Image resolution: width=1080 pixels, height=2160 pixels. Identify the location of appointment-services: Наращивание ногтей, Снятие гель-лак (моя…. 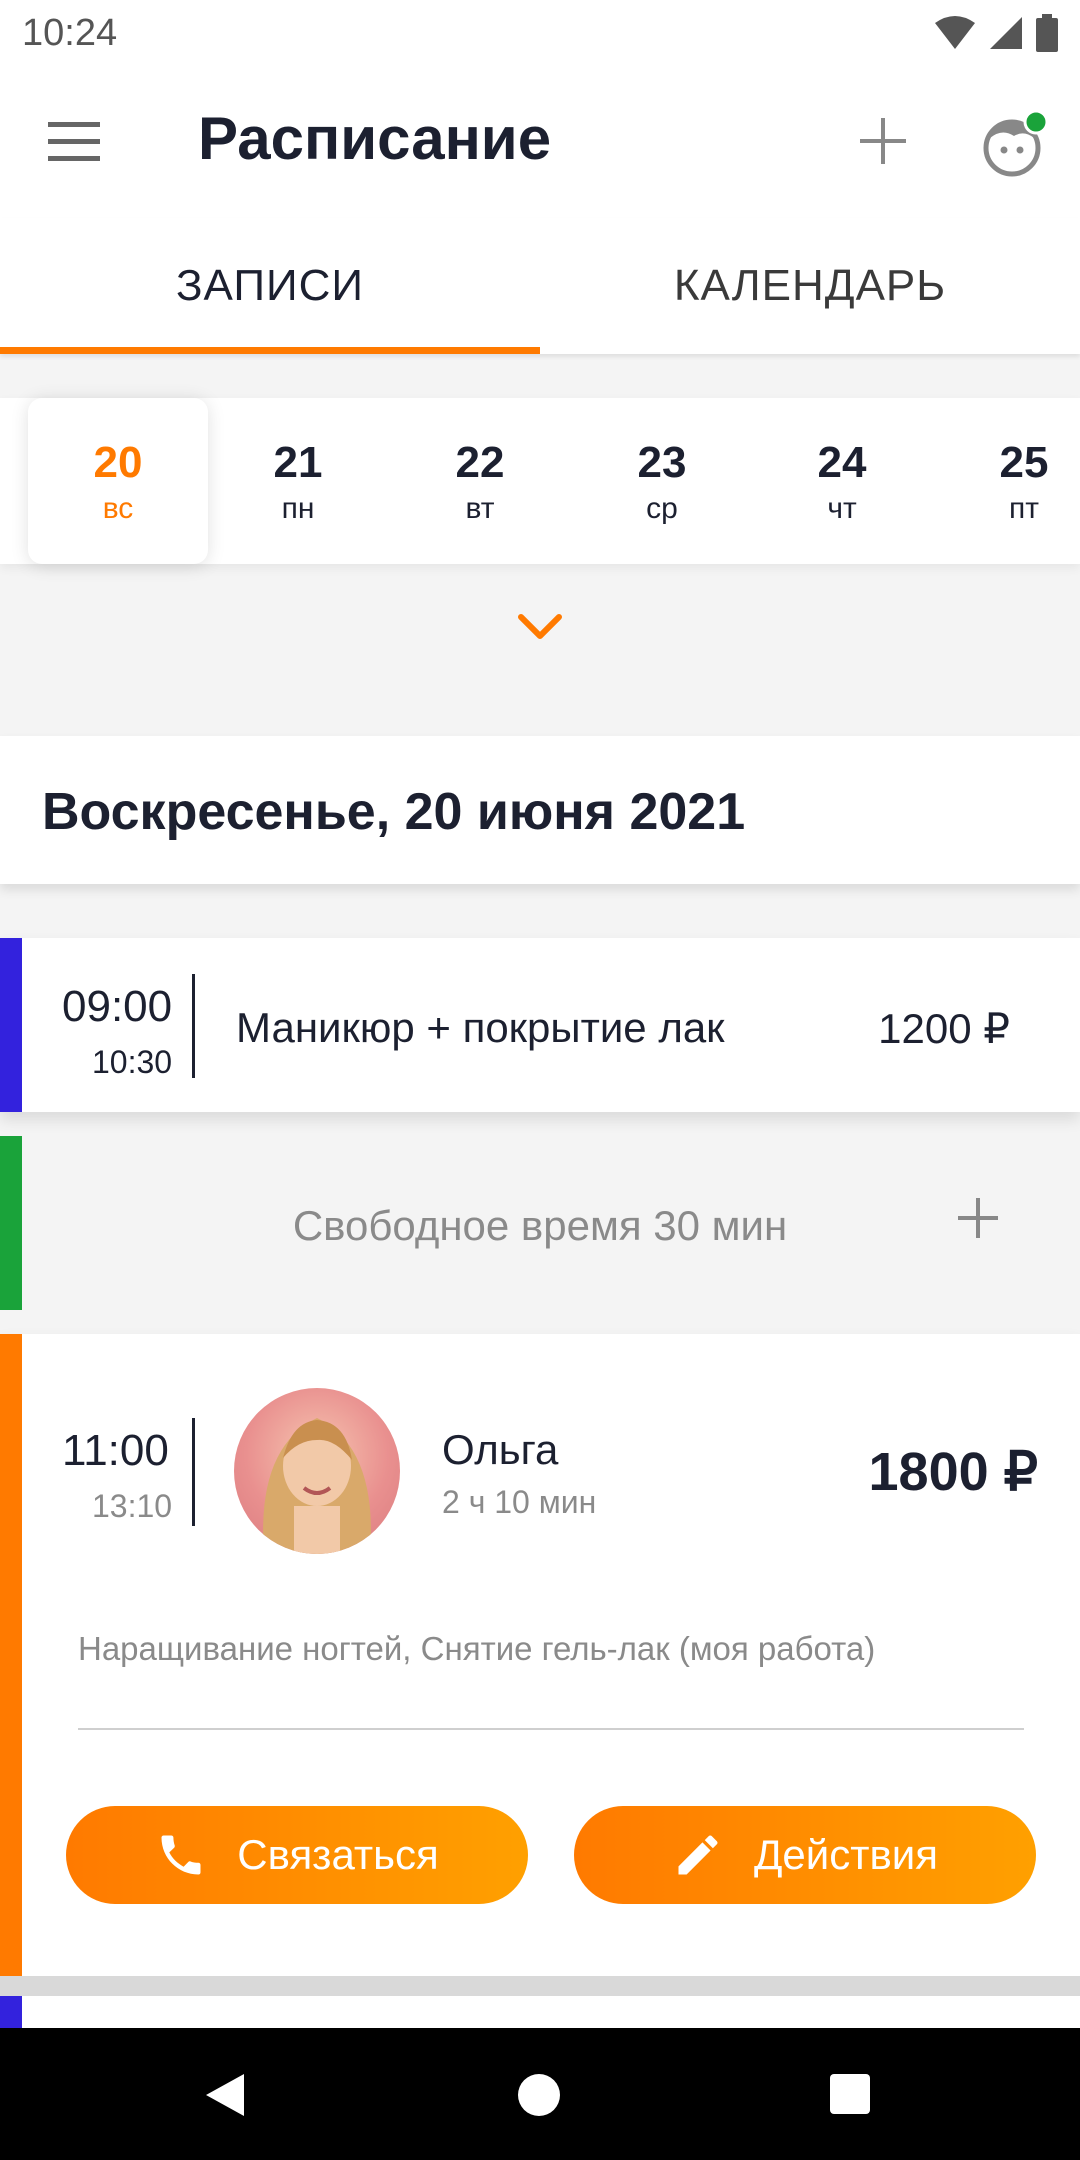
(477, 1648).